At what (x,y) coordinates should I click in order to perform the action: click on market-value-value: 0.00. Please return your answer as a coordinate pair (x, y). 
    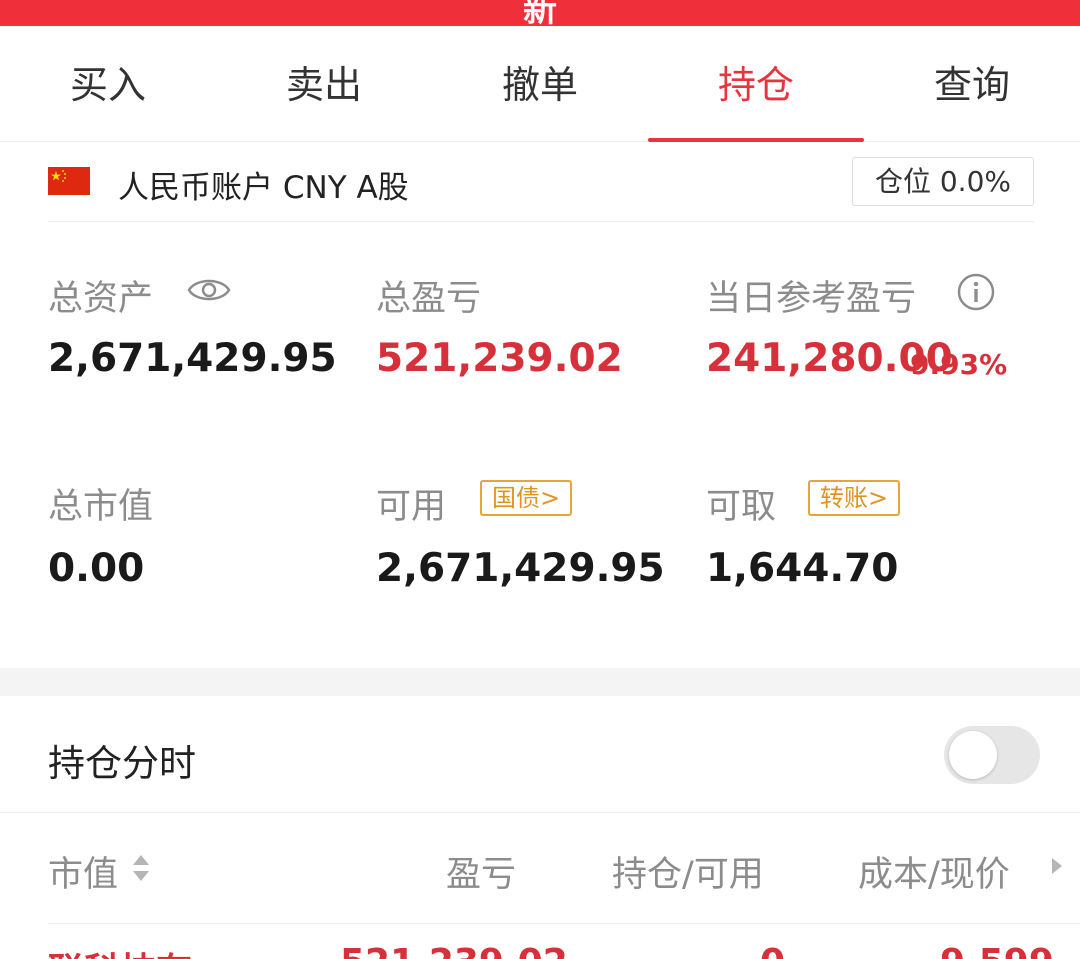
    Looking at the image, I should click on (96, 568).